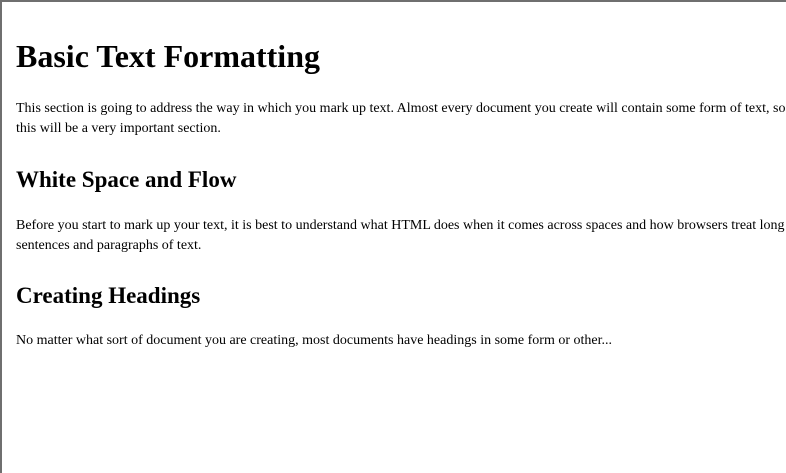 The image size is (786, 473). Describe the element at coordinates (108, 295) in the screenshot. I see `section-heading-creating-headings: Creating Headings` at that location.